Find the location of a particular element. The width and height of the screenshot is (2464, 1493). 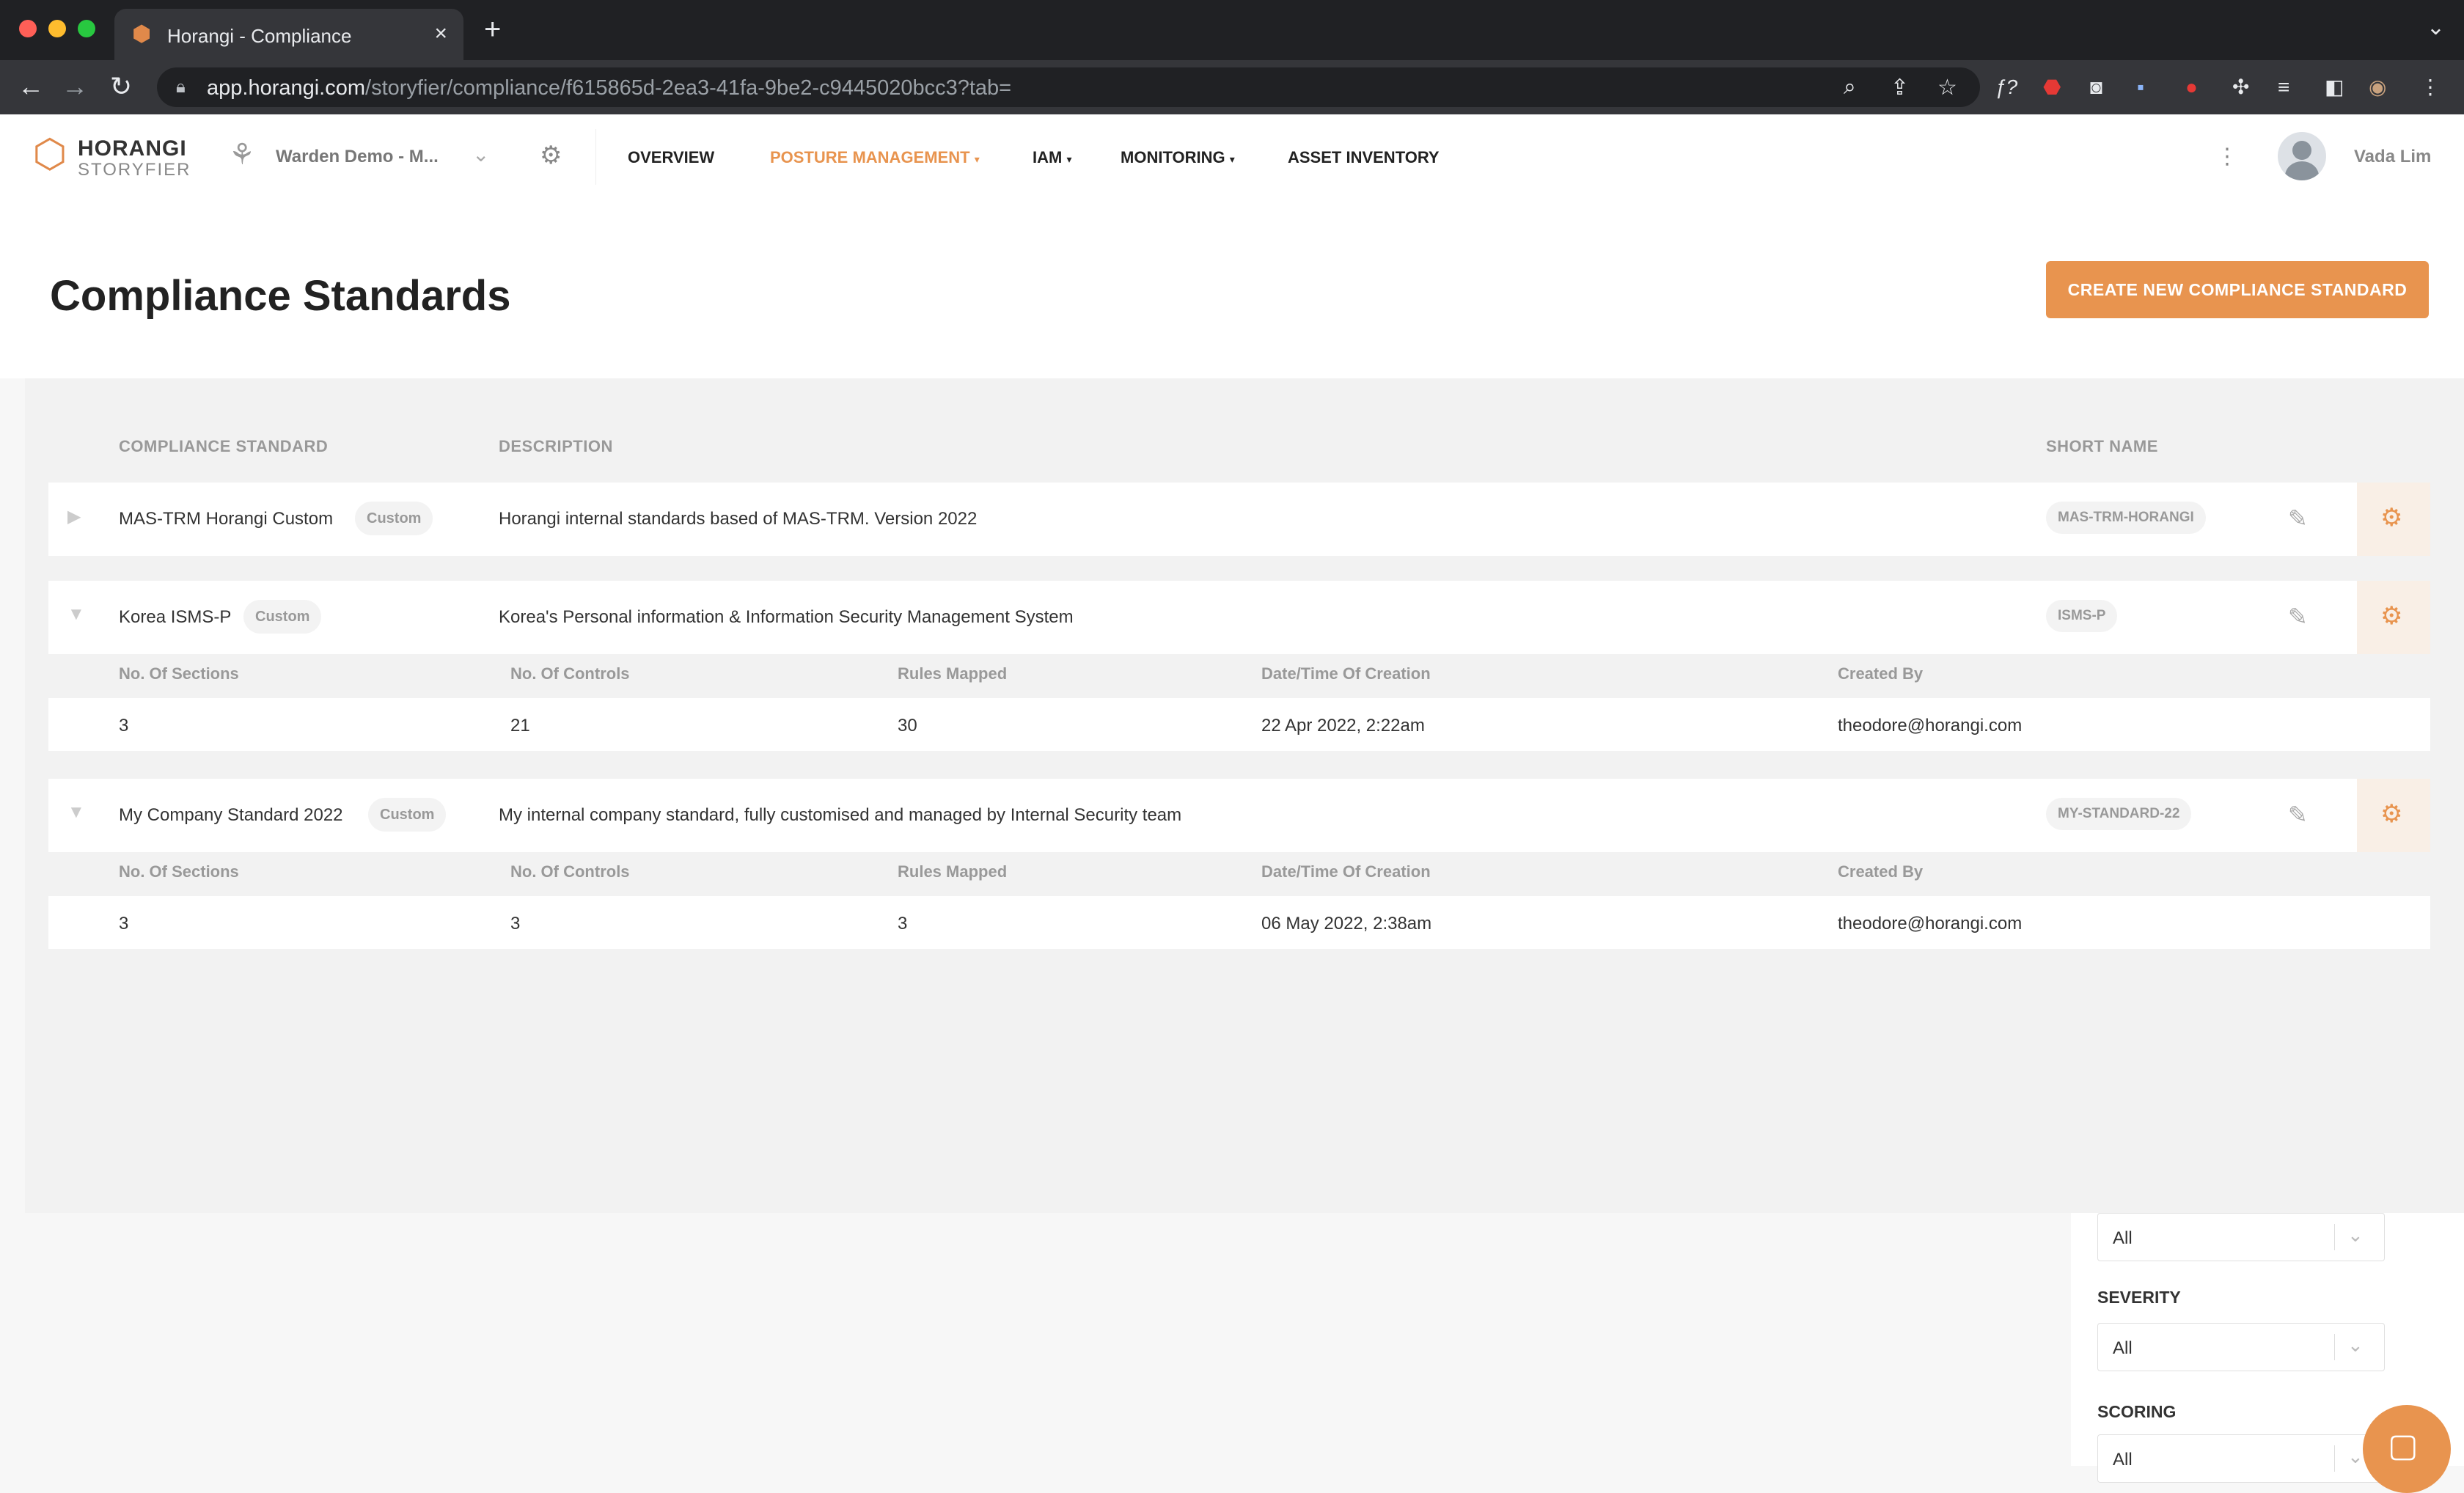

nav-monitoring-label: MONITORING is located at coordinates (1173, 157).